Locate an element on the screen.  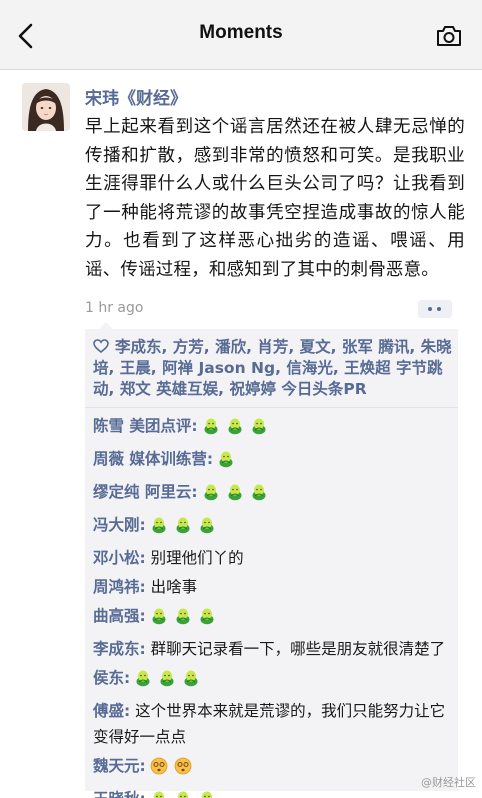
post-timestamp: 1 hr ago is located at coordinates (114, 308).